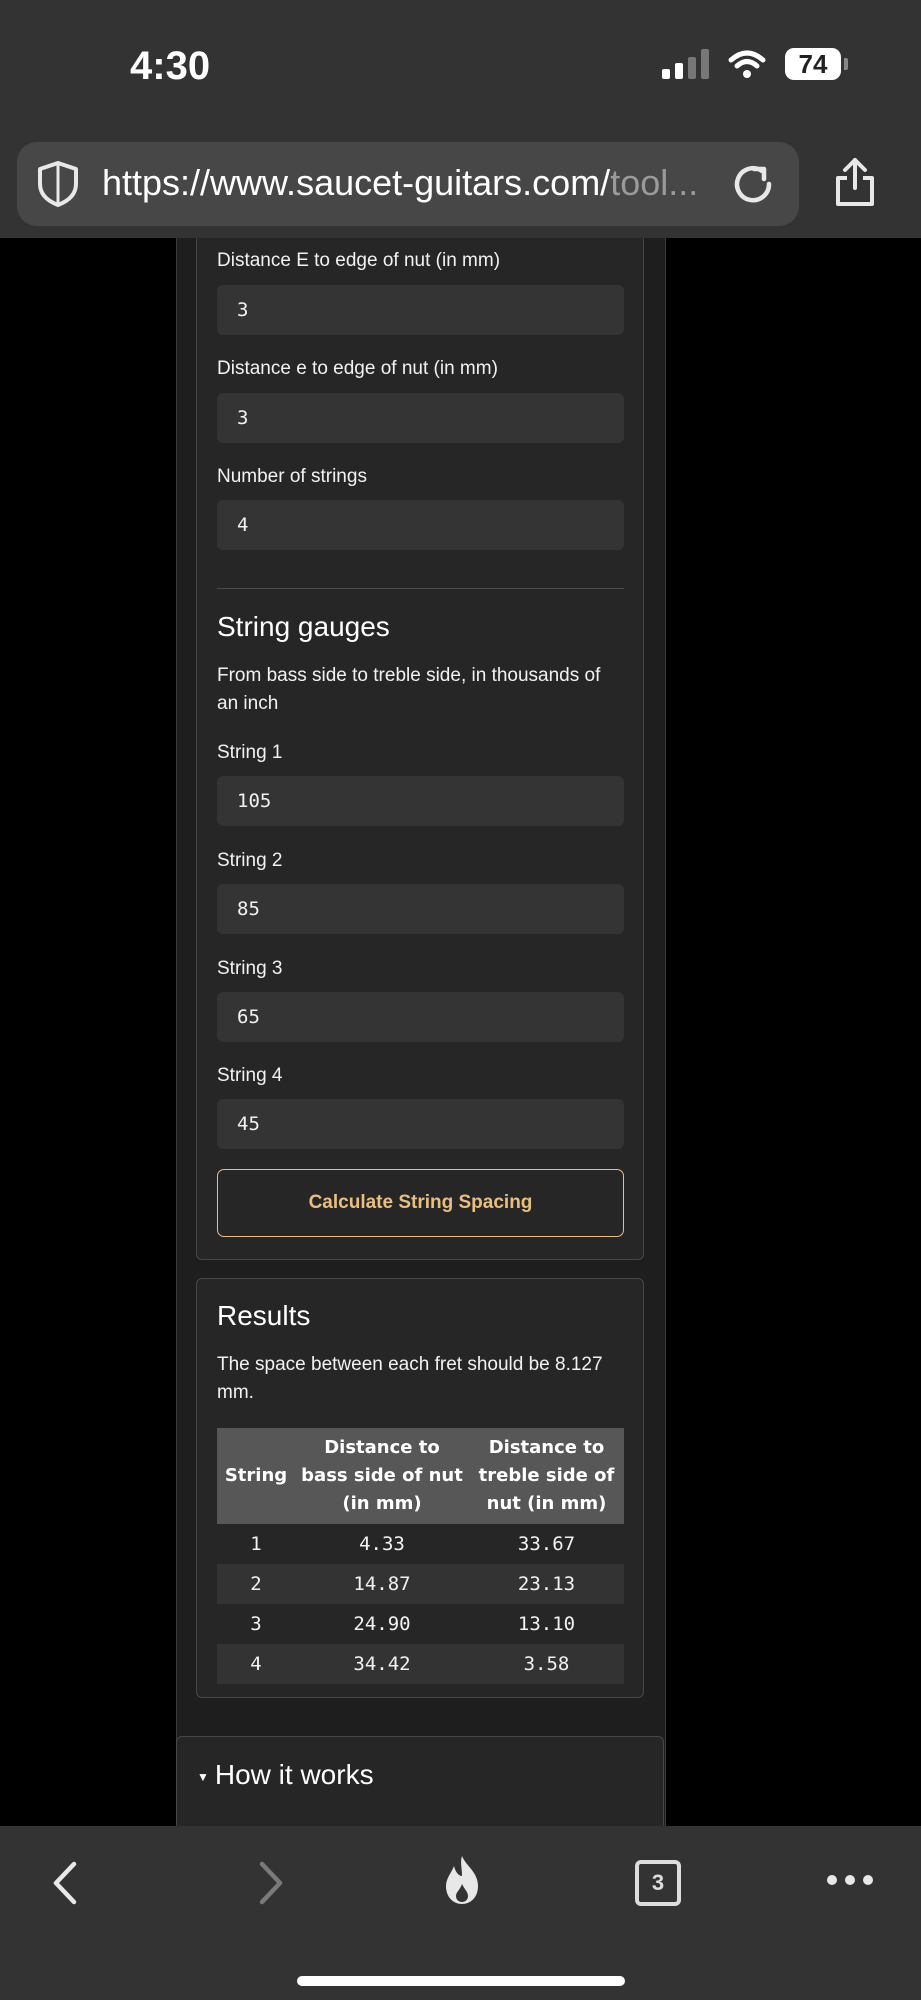 Image resolution: width=921 pixels, height=2000 pixels. Describe the element at coordinates (382, 1624) in the screenshot. I see `table-cell: 24.90` at that location.